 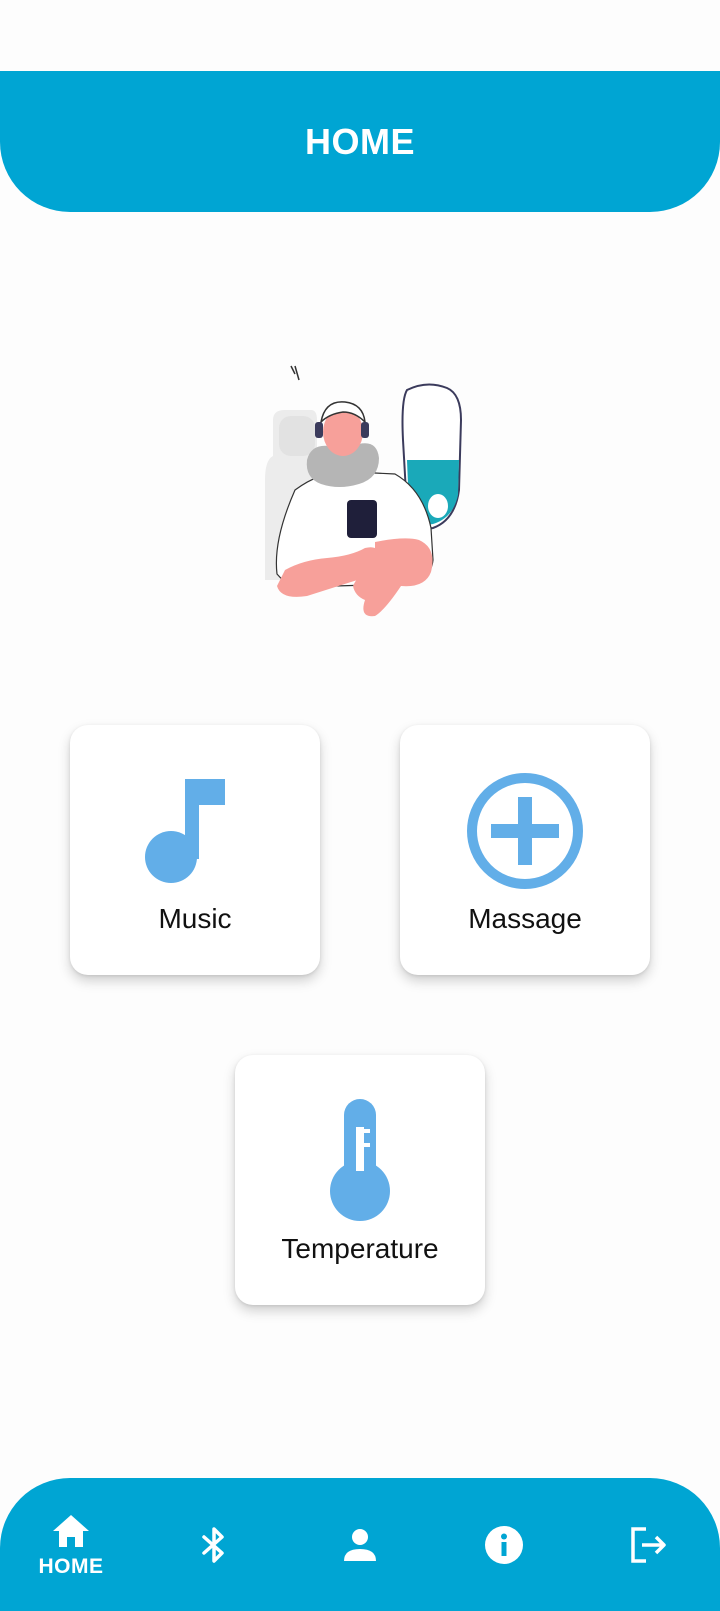 What do you see at coordinates (71, 1566) in the screenshot?
I see `nav-home-label: HOME` at bounding box center [71, 1566].